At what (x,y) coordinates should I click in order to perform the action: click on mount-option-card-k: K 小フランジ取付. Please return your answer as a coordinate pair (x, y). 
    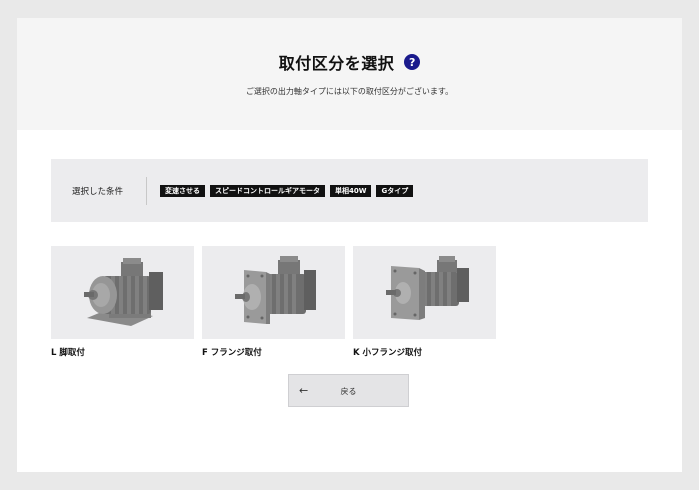
    Looking at the image, I should click on (424, 302).